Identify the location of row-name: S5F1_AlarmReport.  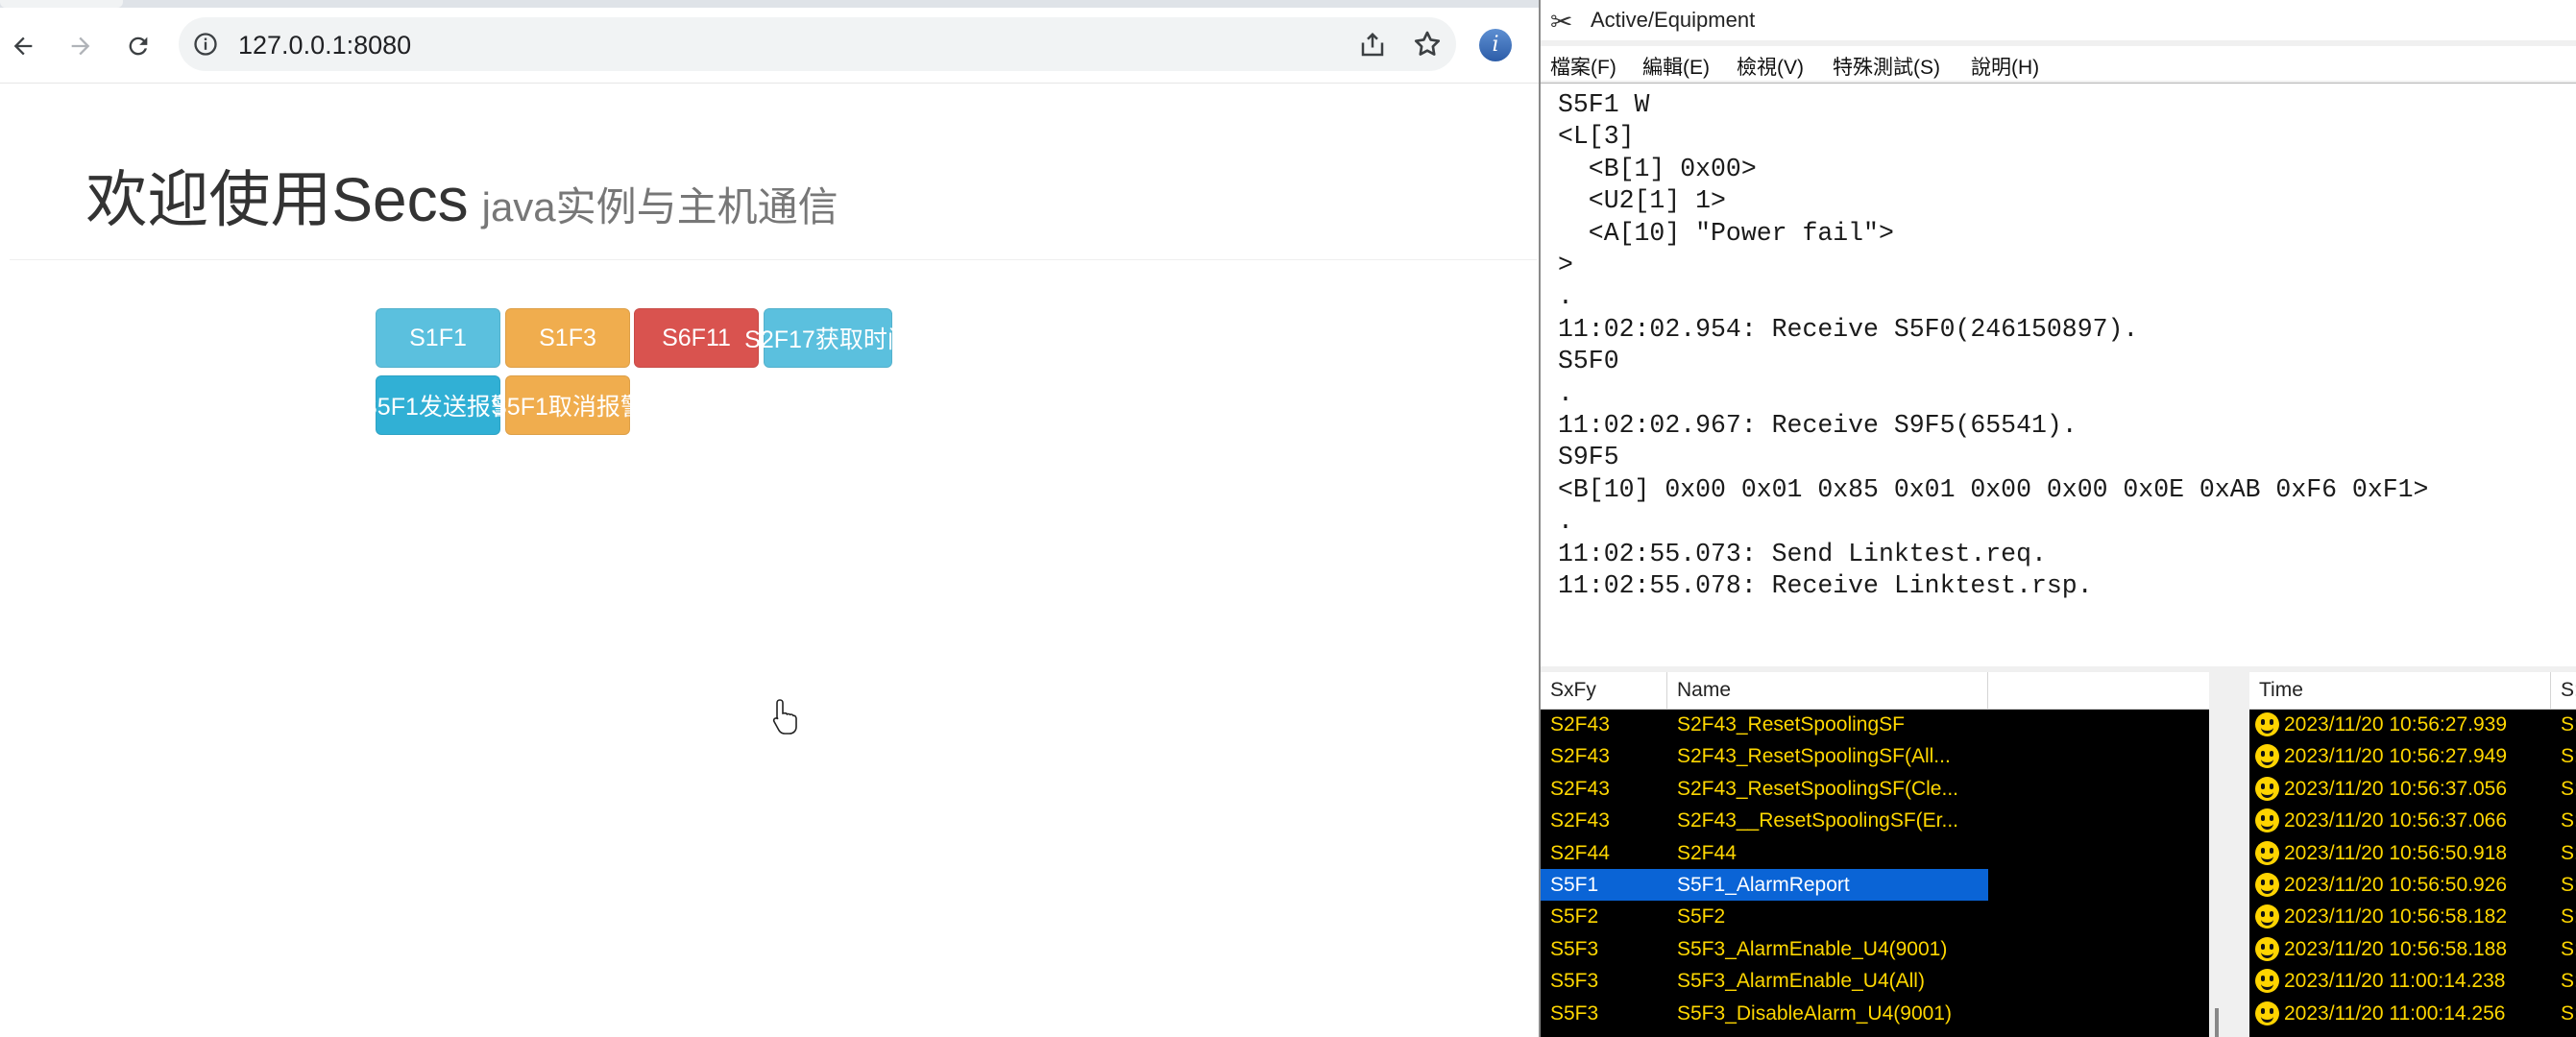
(1763, 884).